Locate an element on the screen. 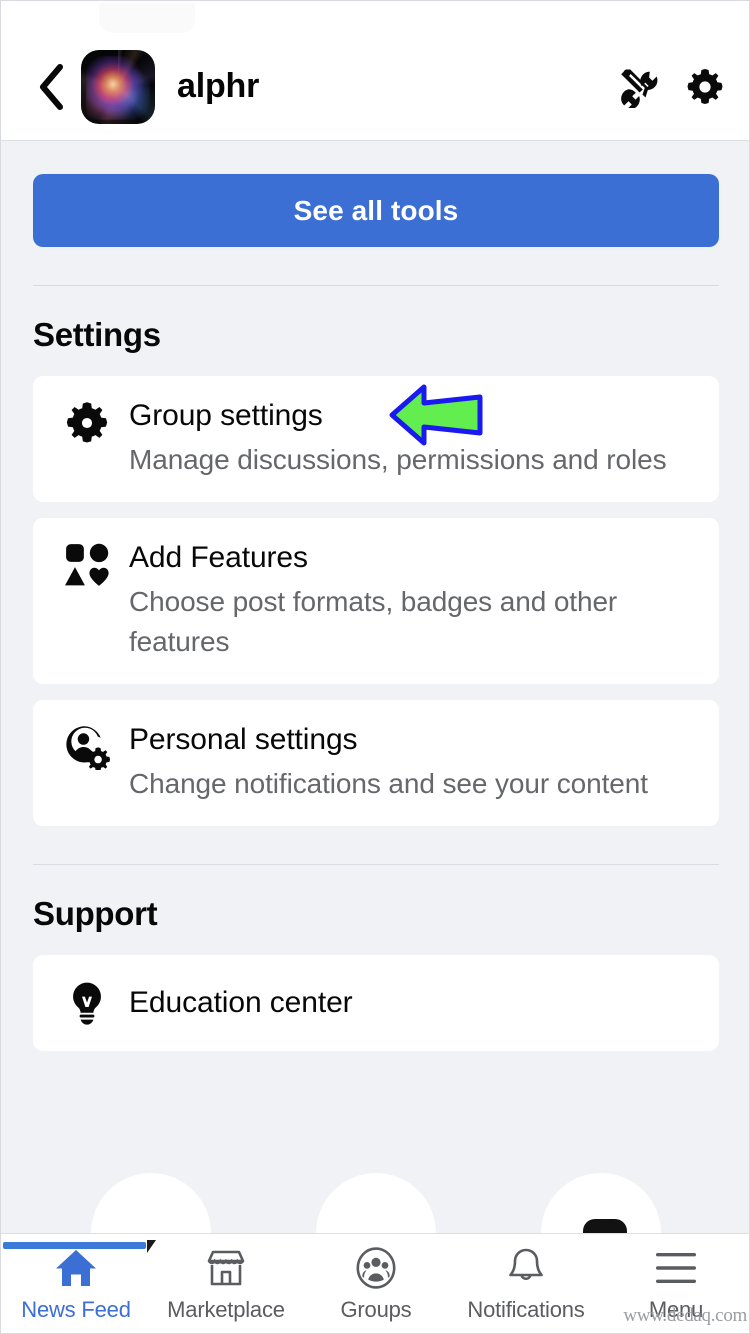 The image size is (750, 1334). home-icon is located at coordinates (76, 1268).